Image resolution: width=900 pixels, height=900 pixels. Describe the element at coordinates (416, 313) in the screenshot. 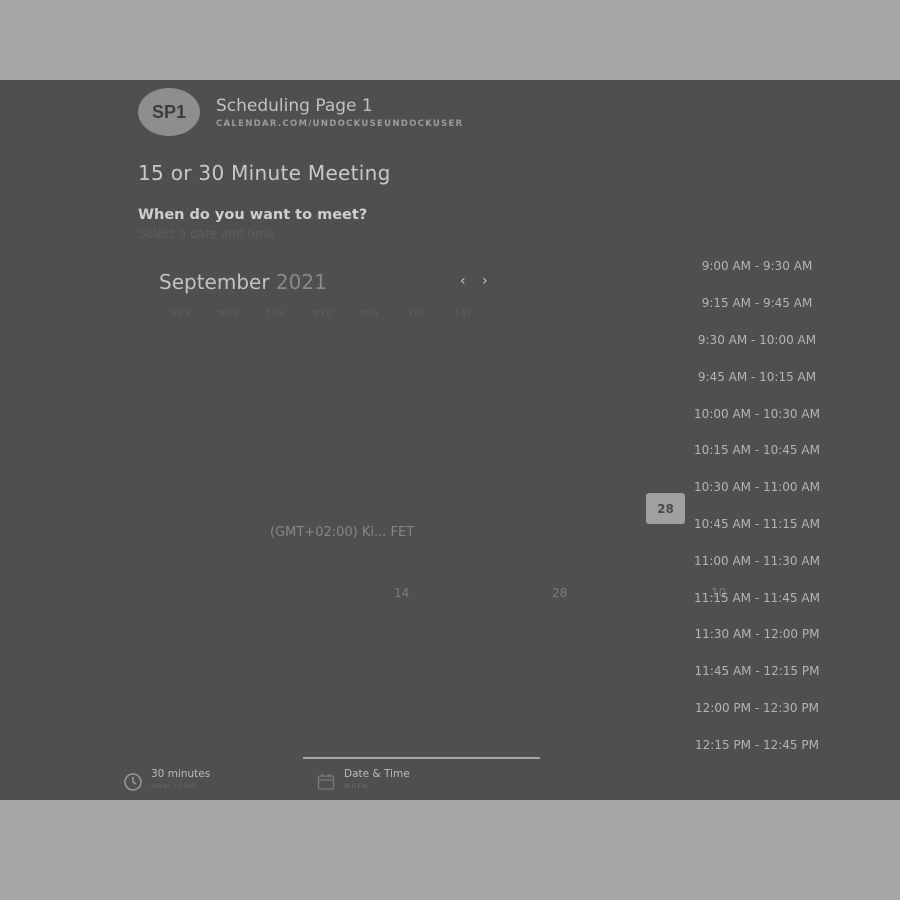

I see `weekday-label: FRI` at that location.